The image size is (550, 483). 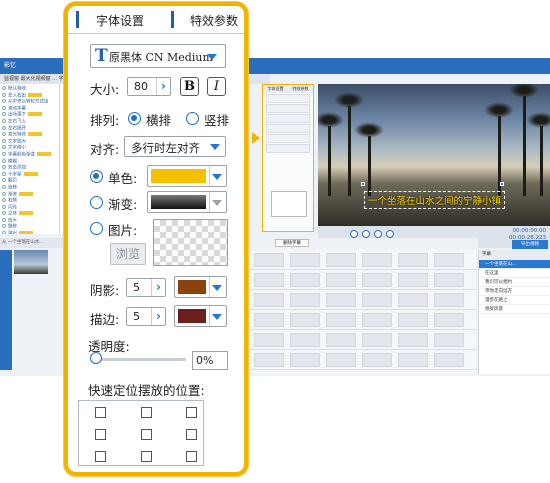 What do you see at coordinates (134, 118) in the screenshot?
I see `horizontal-radio` at bounding box center [134, 118].